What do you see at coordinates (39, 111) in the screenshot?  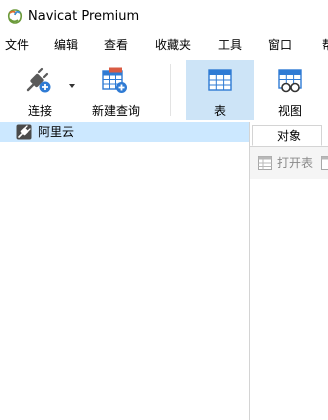 I see `connect-label: 连接` at bounding box center [39, 111].